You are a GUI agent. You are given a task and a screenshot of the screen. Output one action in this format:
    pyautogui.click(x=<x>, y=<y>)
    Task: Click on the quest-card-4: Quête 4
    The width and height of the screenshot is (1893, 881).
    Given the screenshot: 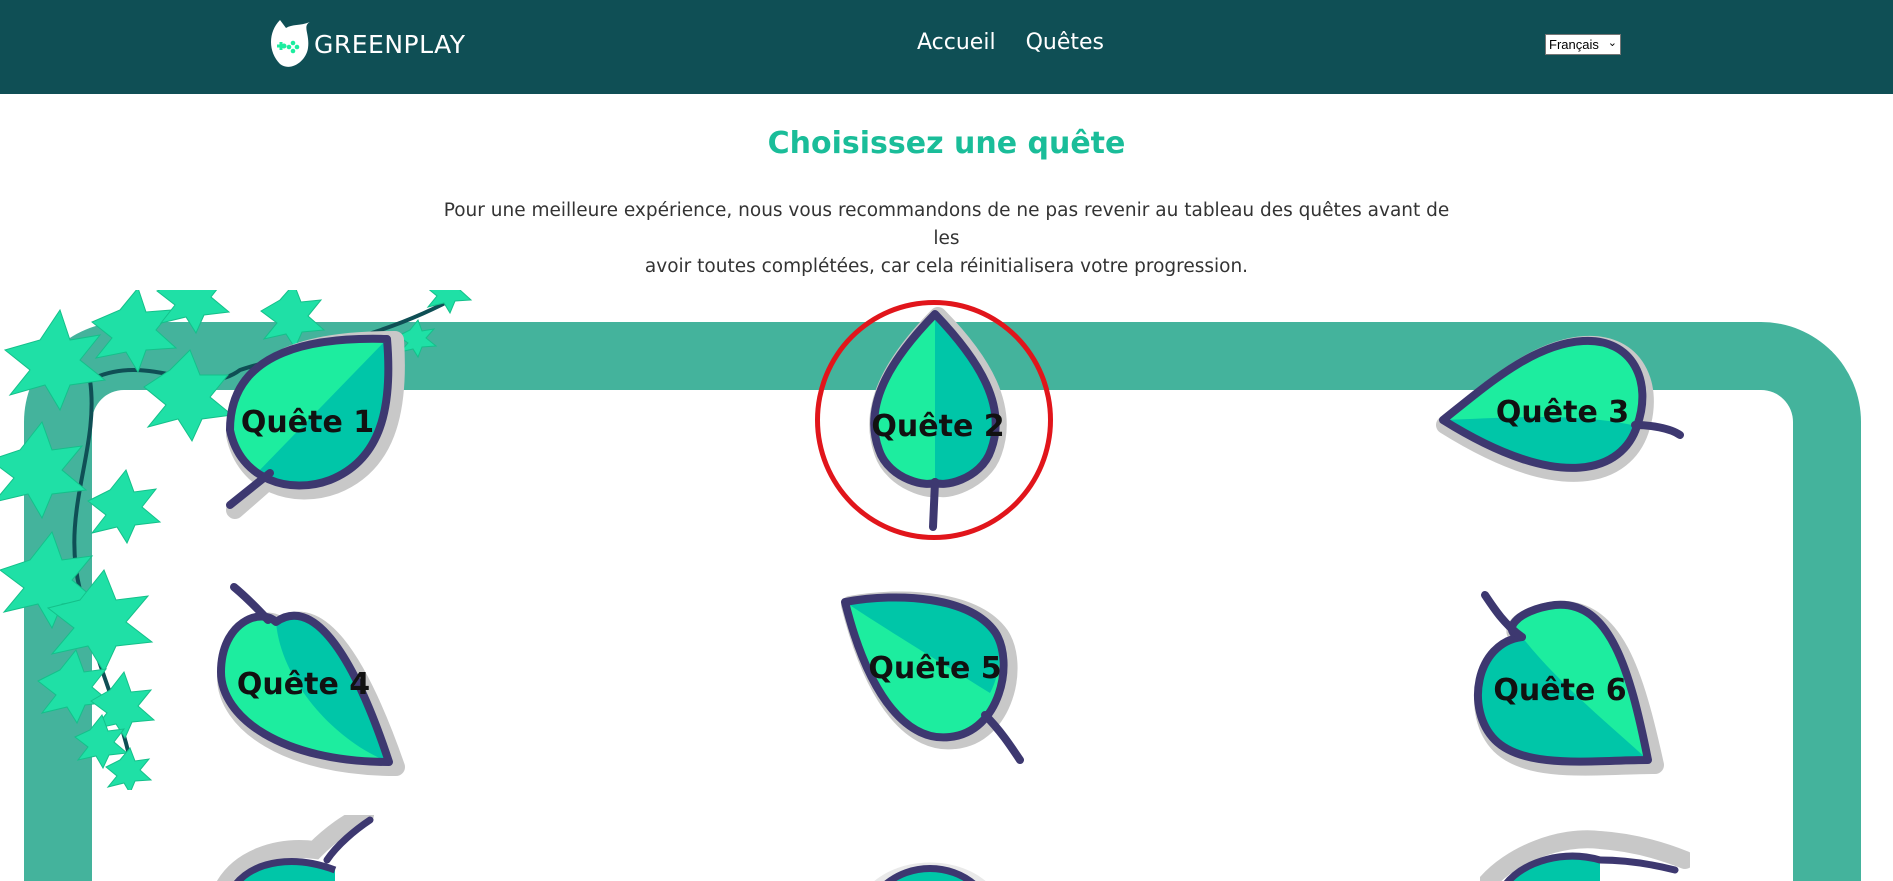 What is the action you would take?
    pyautogui.click(x=305, y=682)
    